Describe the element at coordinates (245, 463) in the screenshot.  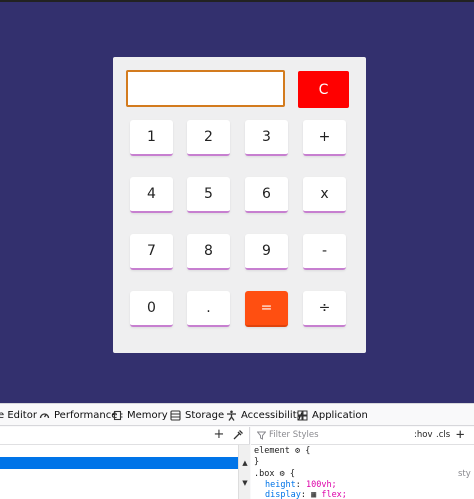
I see `scroll-up-icon: ▲` at that location.